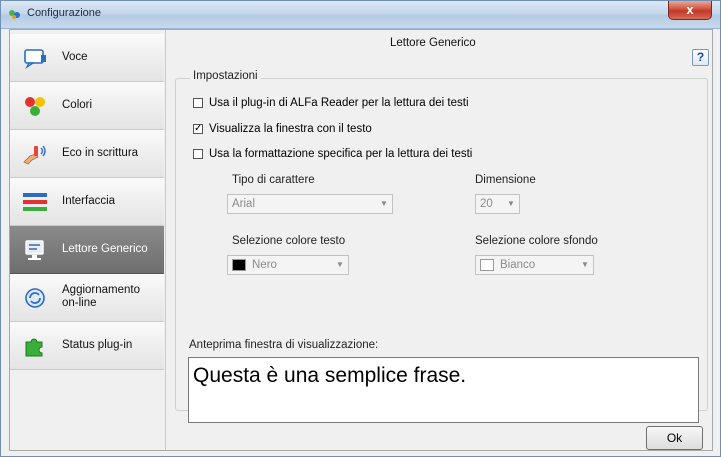 The height and width of the screenshot is (457, 721). Describe the element at coordinates (239, 265) in the screenshot. I see `text-color-swatch` at that location.